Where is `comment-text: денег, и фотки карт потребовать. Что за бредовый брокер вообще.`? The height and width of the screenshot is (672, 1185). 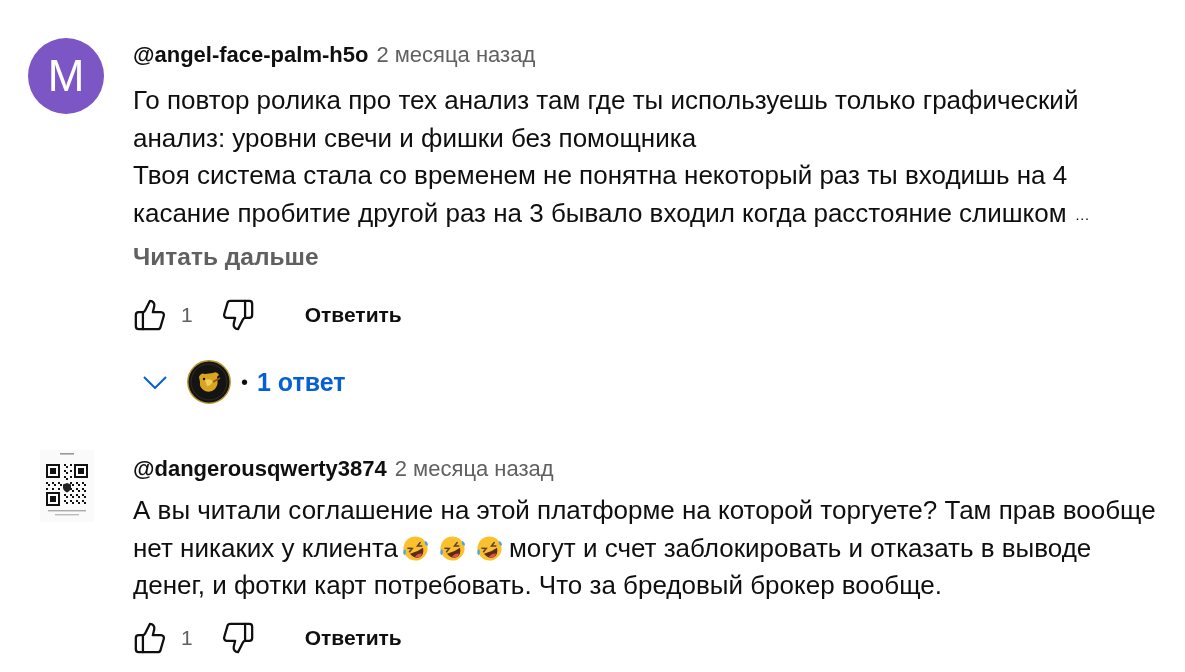
comment-text: денег, и фотки карт потребовать. Что за бредовый брокер вообще. is located at coordinates (537, 586).